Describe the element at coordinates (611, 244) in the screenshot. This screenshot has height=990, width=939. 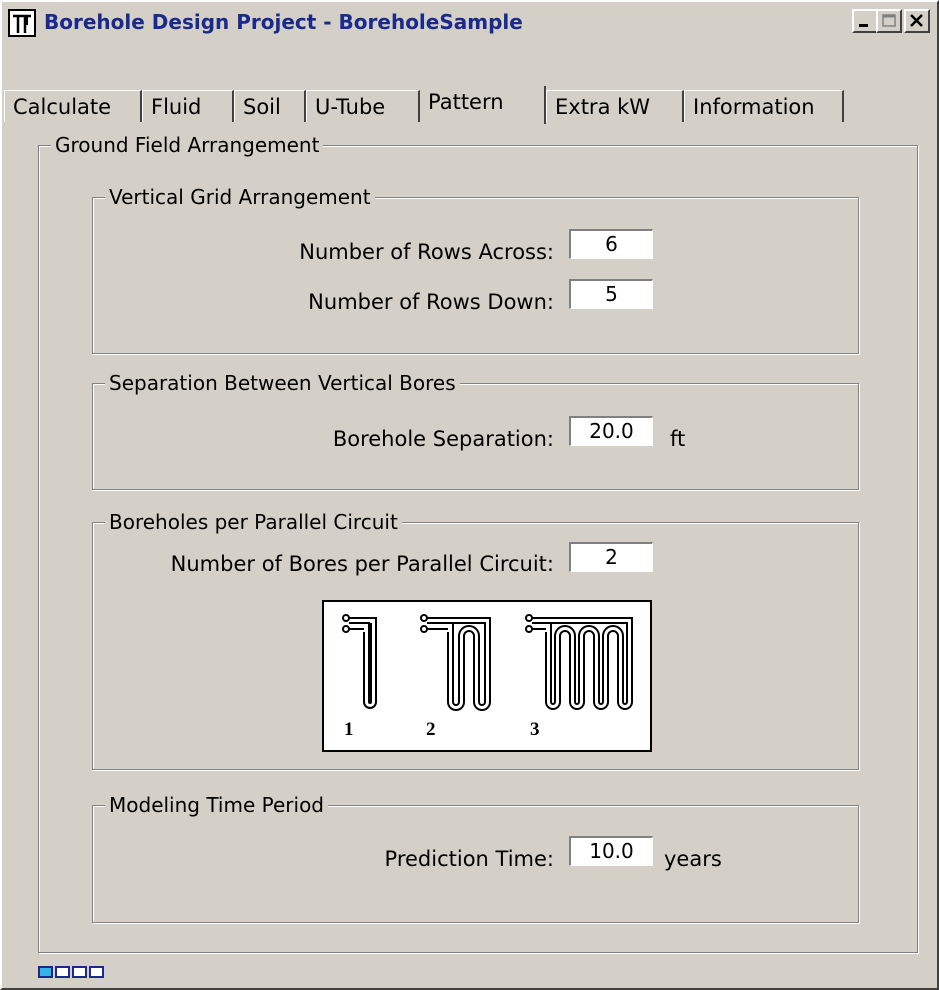
I see `rows-across-input: 6` at that location.